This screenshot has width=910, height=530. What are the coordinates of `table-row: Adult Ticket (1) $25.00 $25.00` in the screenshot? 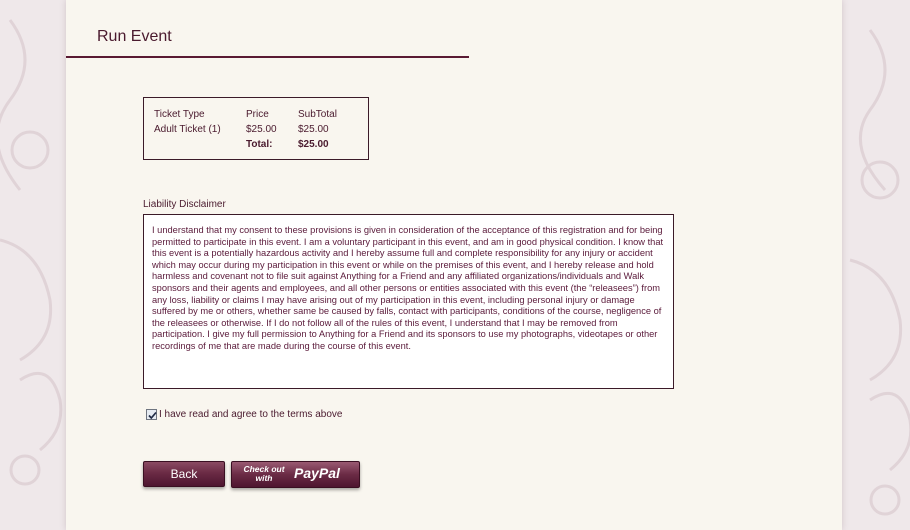 It's located at (261, 131).